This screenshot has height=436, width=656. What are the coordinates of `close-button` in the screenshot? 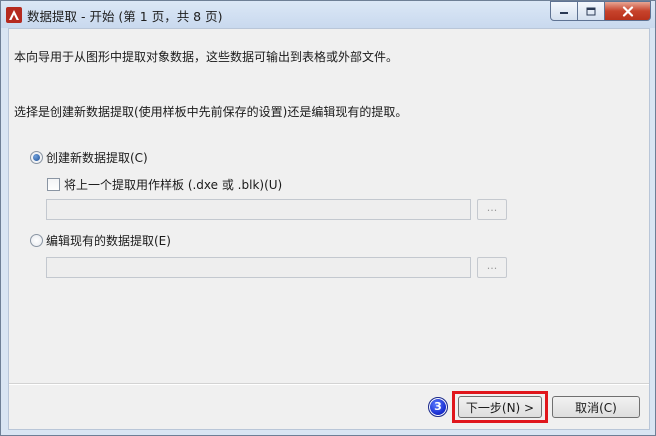 It's located at (627, 11).